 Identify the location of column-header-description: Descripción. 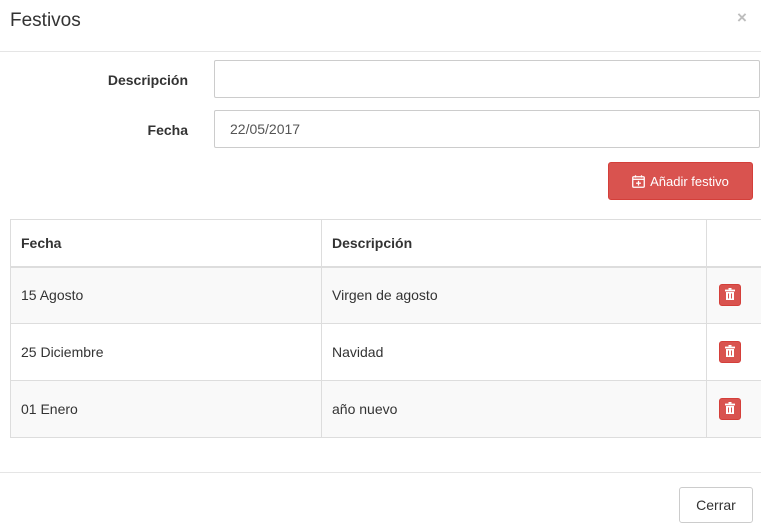
(514, 243).